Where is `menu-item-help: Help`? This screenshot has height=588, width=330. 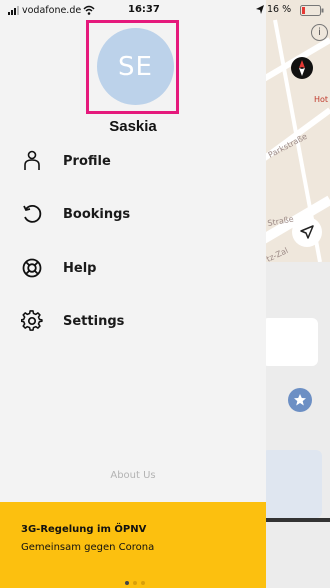
menu-item-help: Help is located at coordinates (135, 268).